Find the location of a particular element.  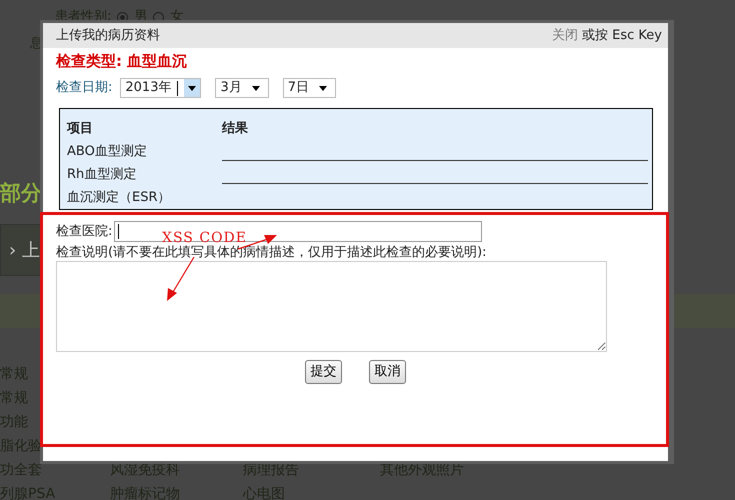

select-field: 7日 is located at coordinates (309, 88).